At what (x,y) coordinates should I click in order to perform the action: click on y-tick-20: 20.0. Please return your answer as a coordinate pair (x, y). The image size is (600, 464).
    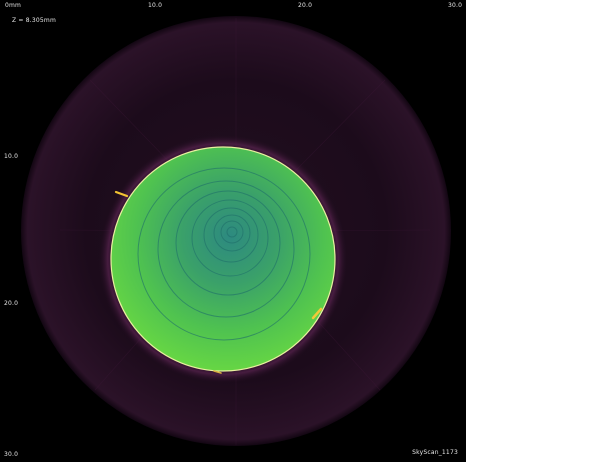
    Looking at the image, I should click on (11, 303).